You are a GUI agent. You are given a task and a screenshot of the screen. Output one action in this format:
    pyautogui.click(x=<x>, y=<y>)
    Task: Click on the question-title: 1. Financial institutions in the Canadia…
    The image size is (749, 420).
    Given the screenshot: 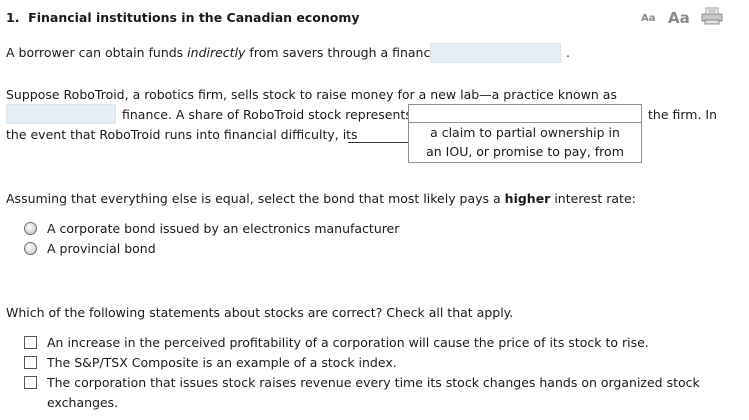 What is the action you would take?
    pyautogui.click(x=183, y=17)
    